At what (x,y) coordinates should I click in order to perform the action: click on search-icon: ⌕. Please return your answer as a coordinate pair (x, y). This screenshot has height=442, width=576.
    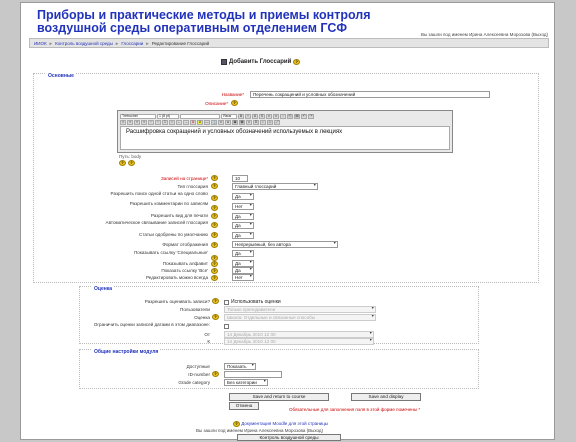
    Looking at the image, I should click on (263, 122).